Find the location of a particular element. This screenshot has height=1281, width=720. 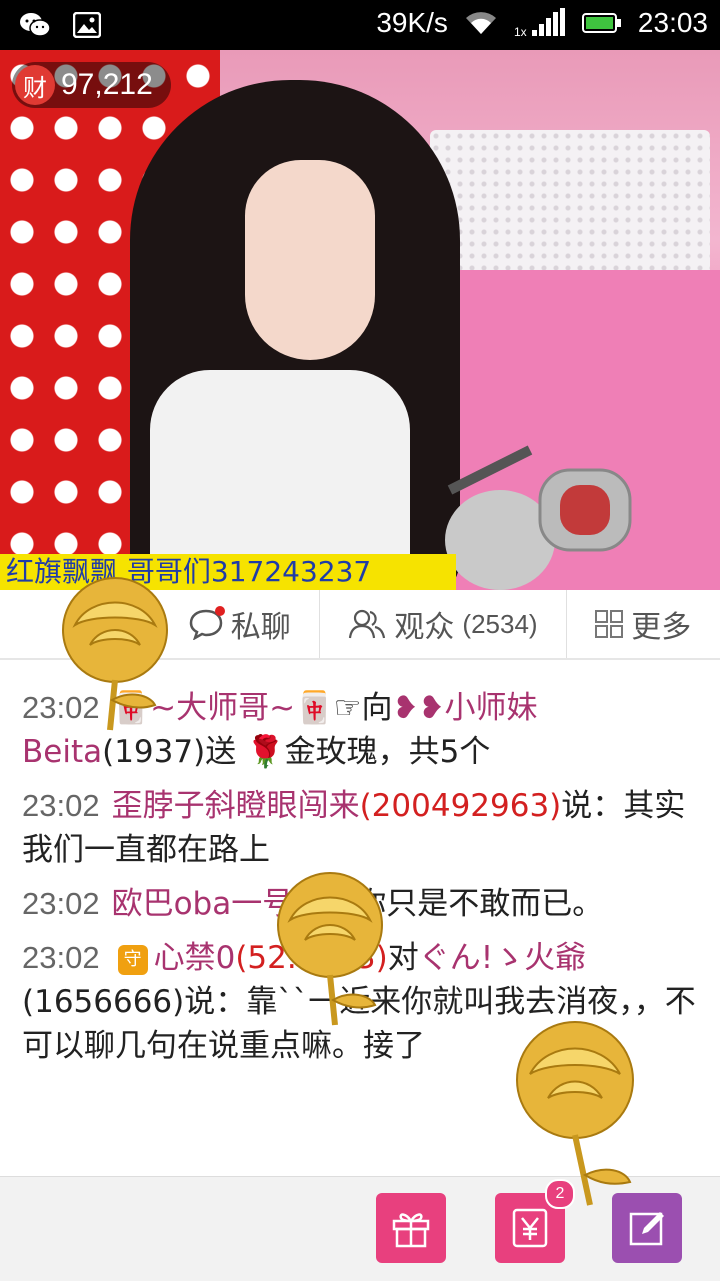

signal-icon: 1x is located at coordinates (540, 23).